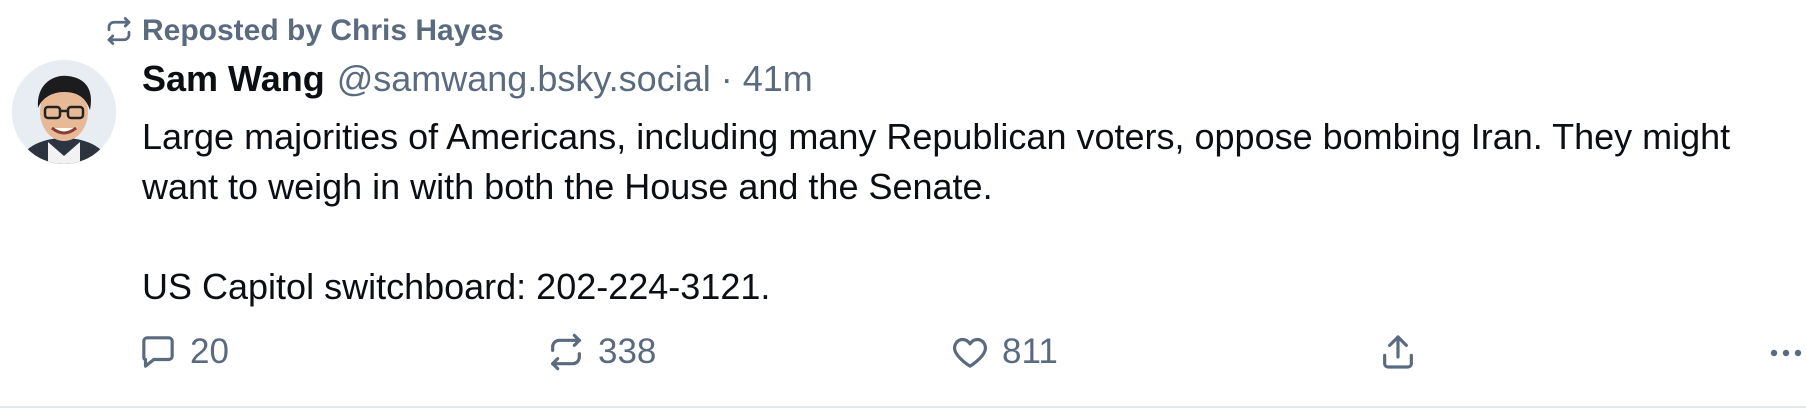  Describe the element at coordinates (1030, 351) in the screenshot. I see `like-count: 811` at that location.